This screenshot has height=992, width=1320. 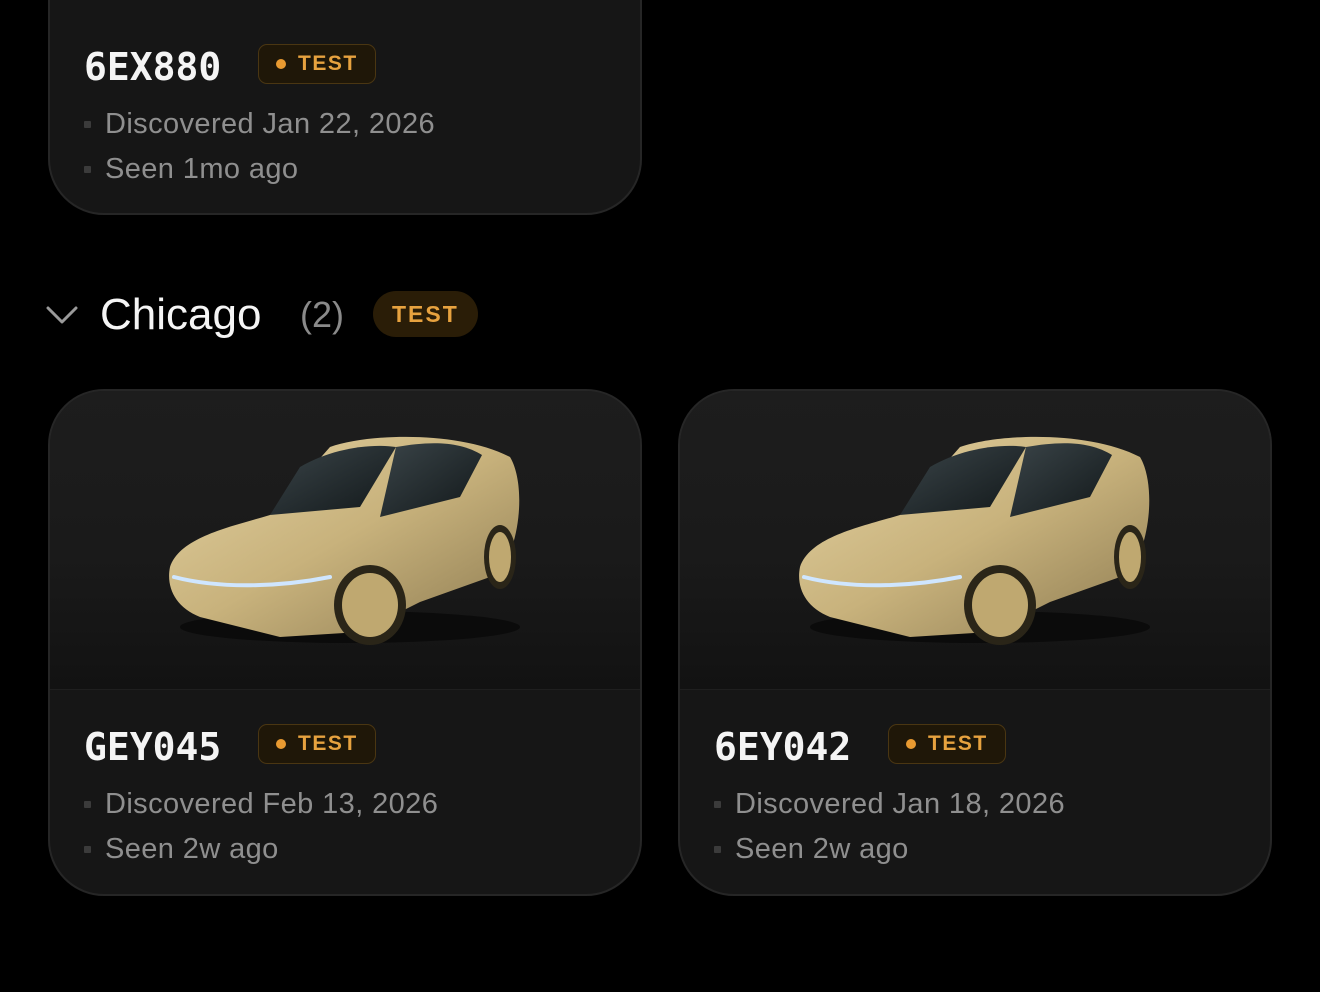 I want to click on discovered-text: Discovered Feb 13, 2026, so click(x=272, y=804).